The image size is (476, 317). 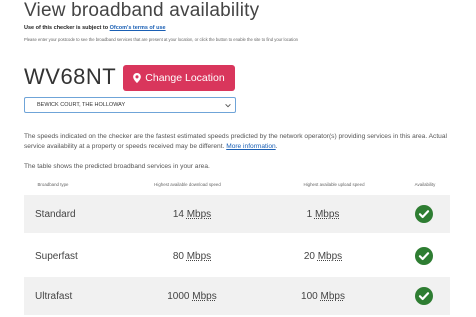 I want to click on address-selected-value: BEWICK COURT, THE HOLLOWAY, so click(x=81, y=105).